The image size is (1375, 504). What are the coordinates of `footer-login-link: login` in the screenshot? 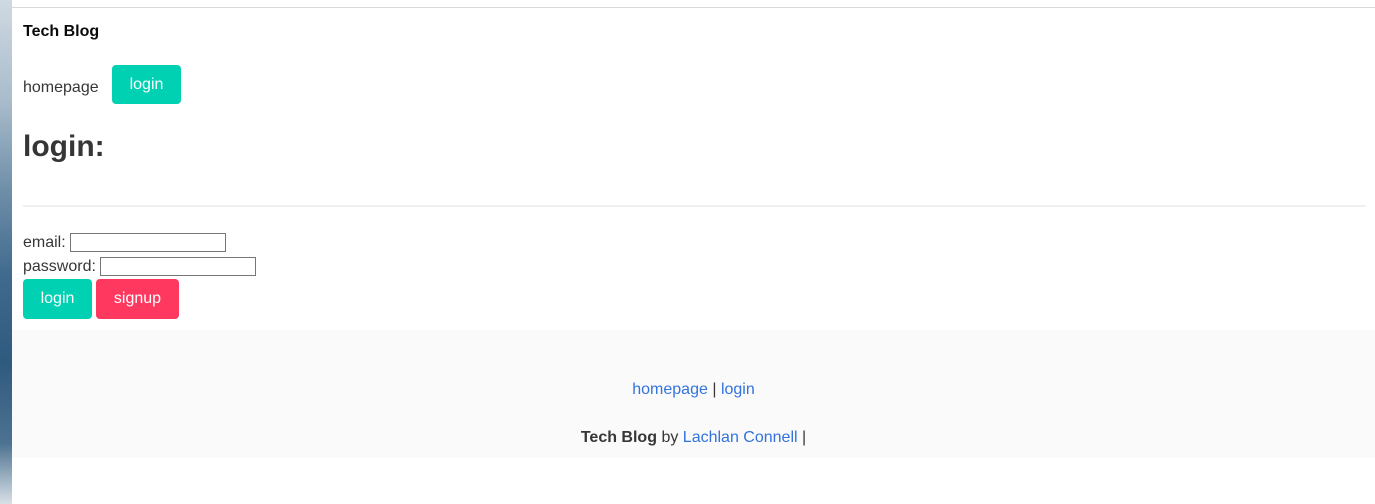 It's located at (738, 389).